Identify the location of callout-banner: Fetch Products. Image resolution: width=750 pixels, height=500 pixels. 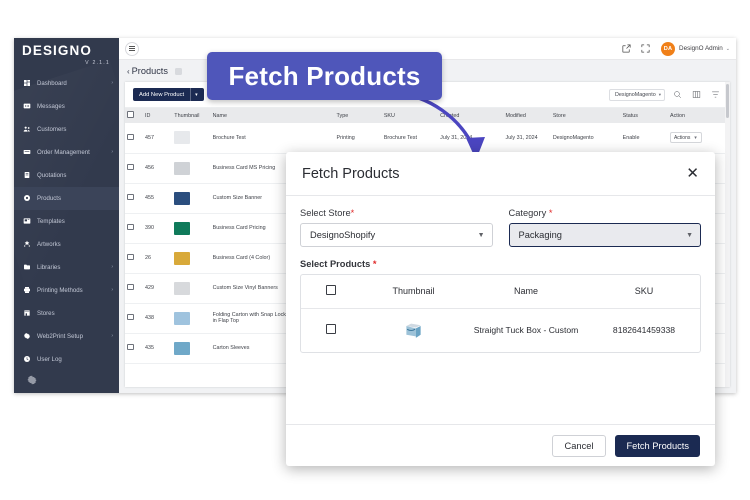
(324, 76).